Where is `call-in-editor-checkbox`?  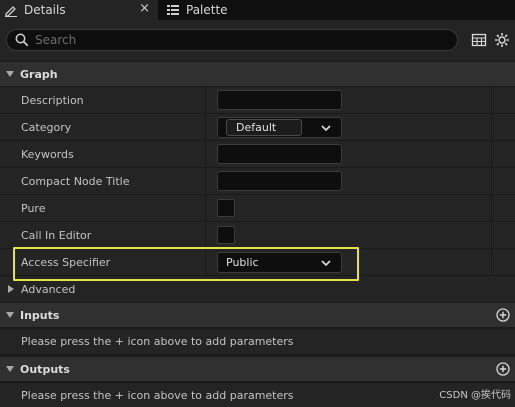 call-in-editor-checkbox is located at coordinates (226, 235).